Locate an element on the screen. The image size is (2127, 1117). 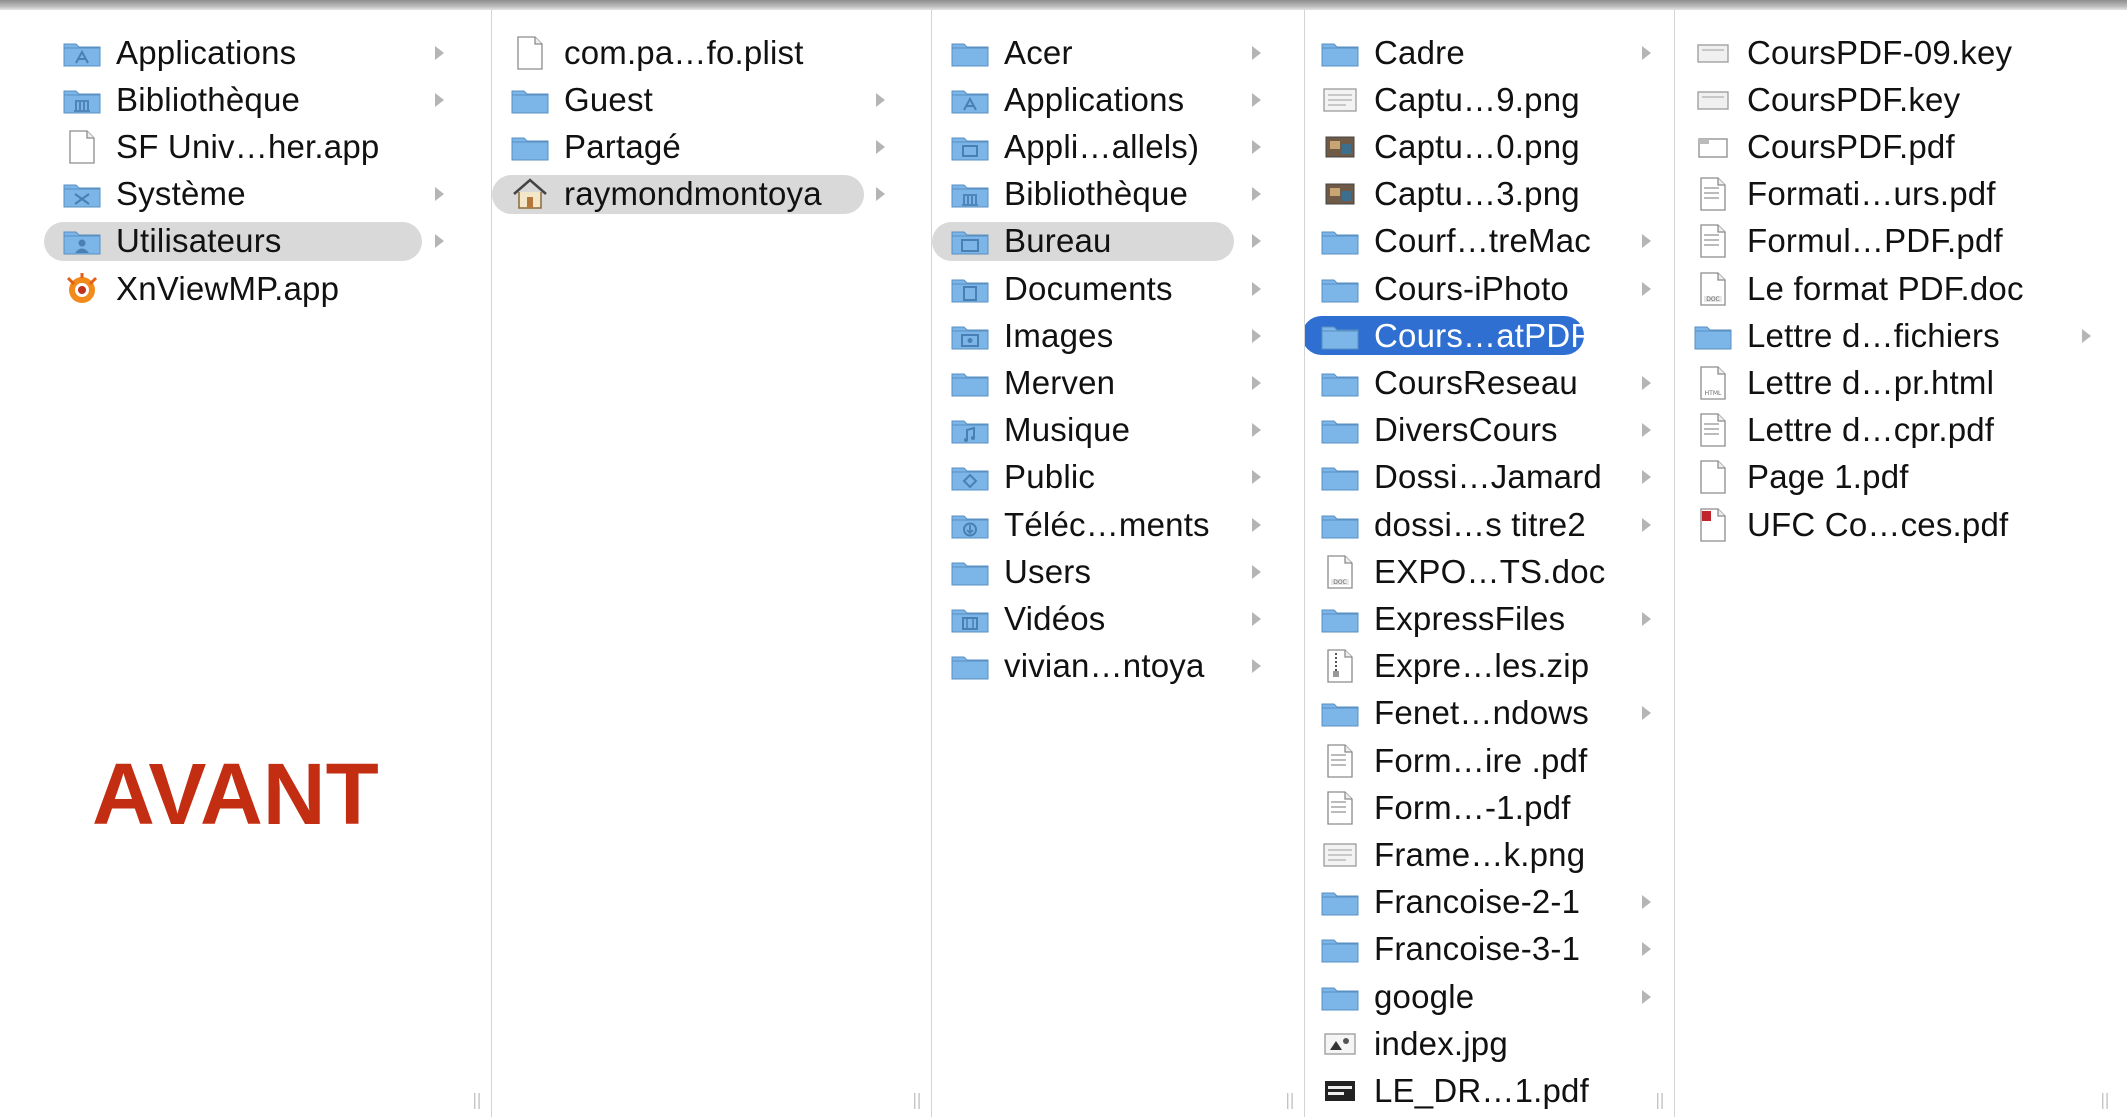
list-item: CoursPDF.key is located at coordinates (1901, 99).